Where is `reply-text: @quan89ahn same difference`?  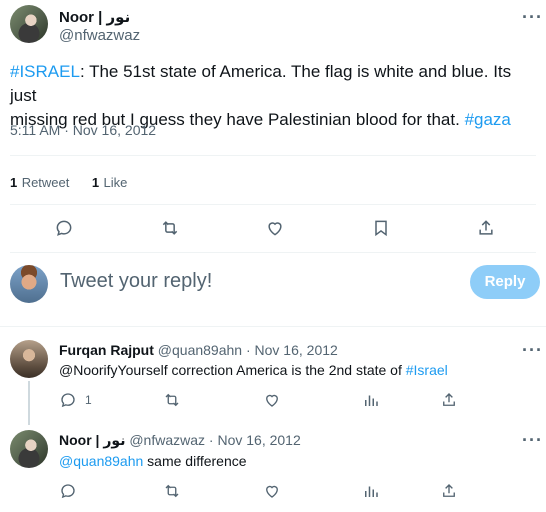 reply-text: @quan89ahn same difference is located at coordinates (153, 461).